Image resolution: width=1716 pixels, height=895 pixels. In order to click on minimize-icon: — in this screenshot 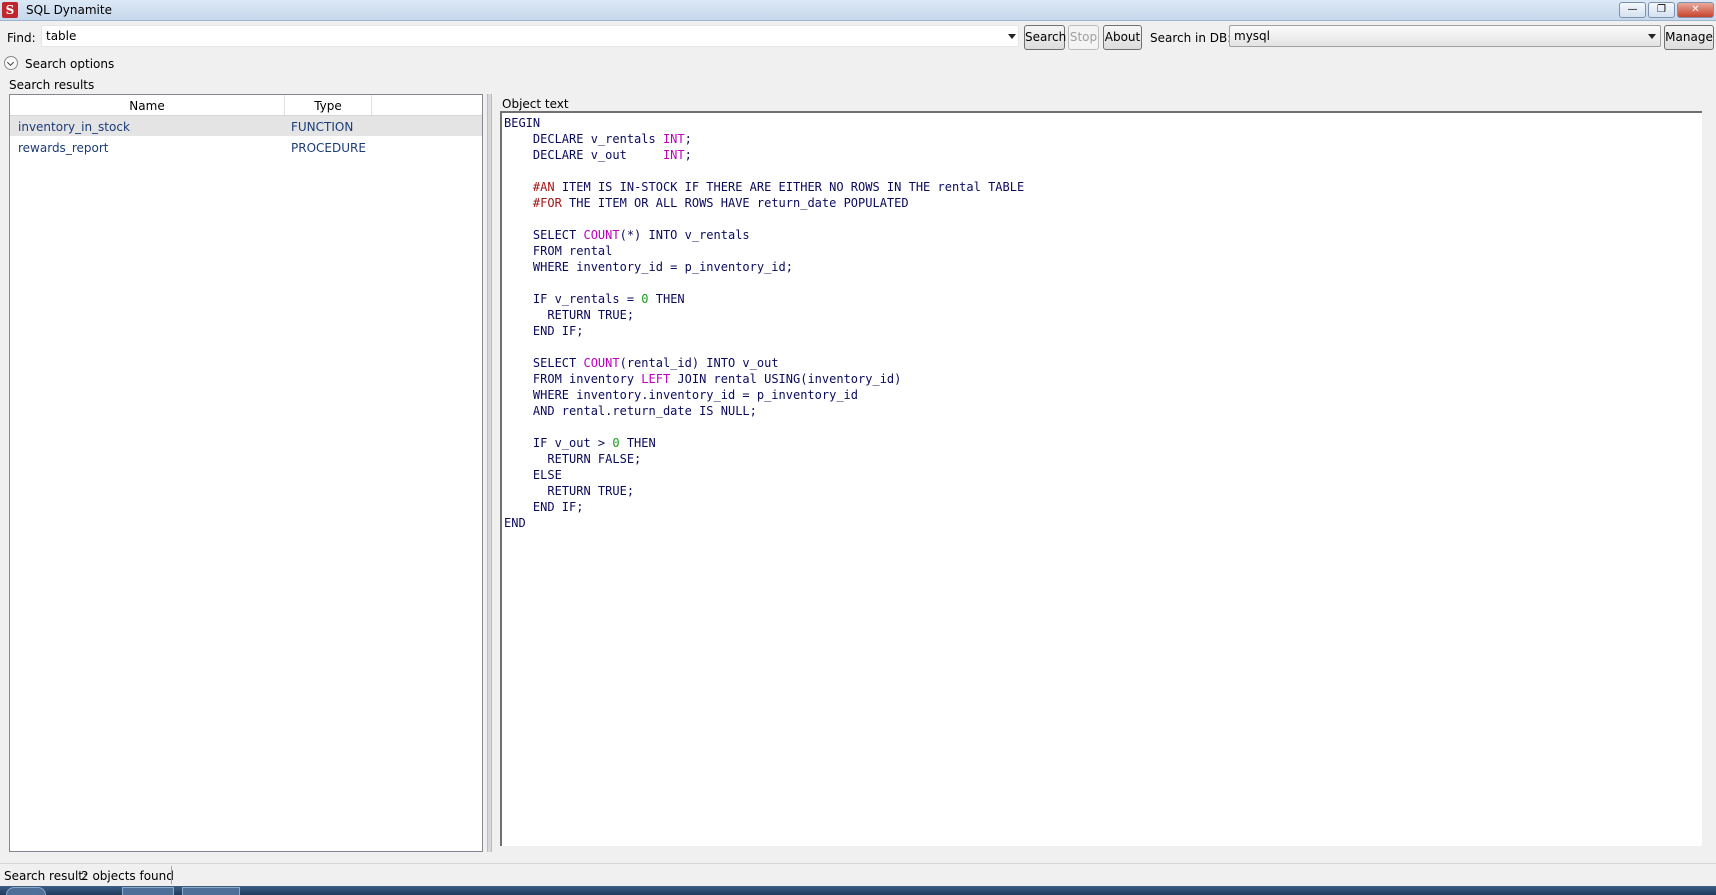, I will do `click(1632, 10)`.